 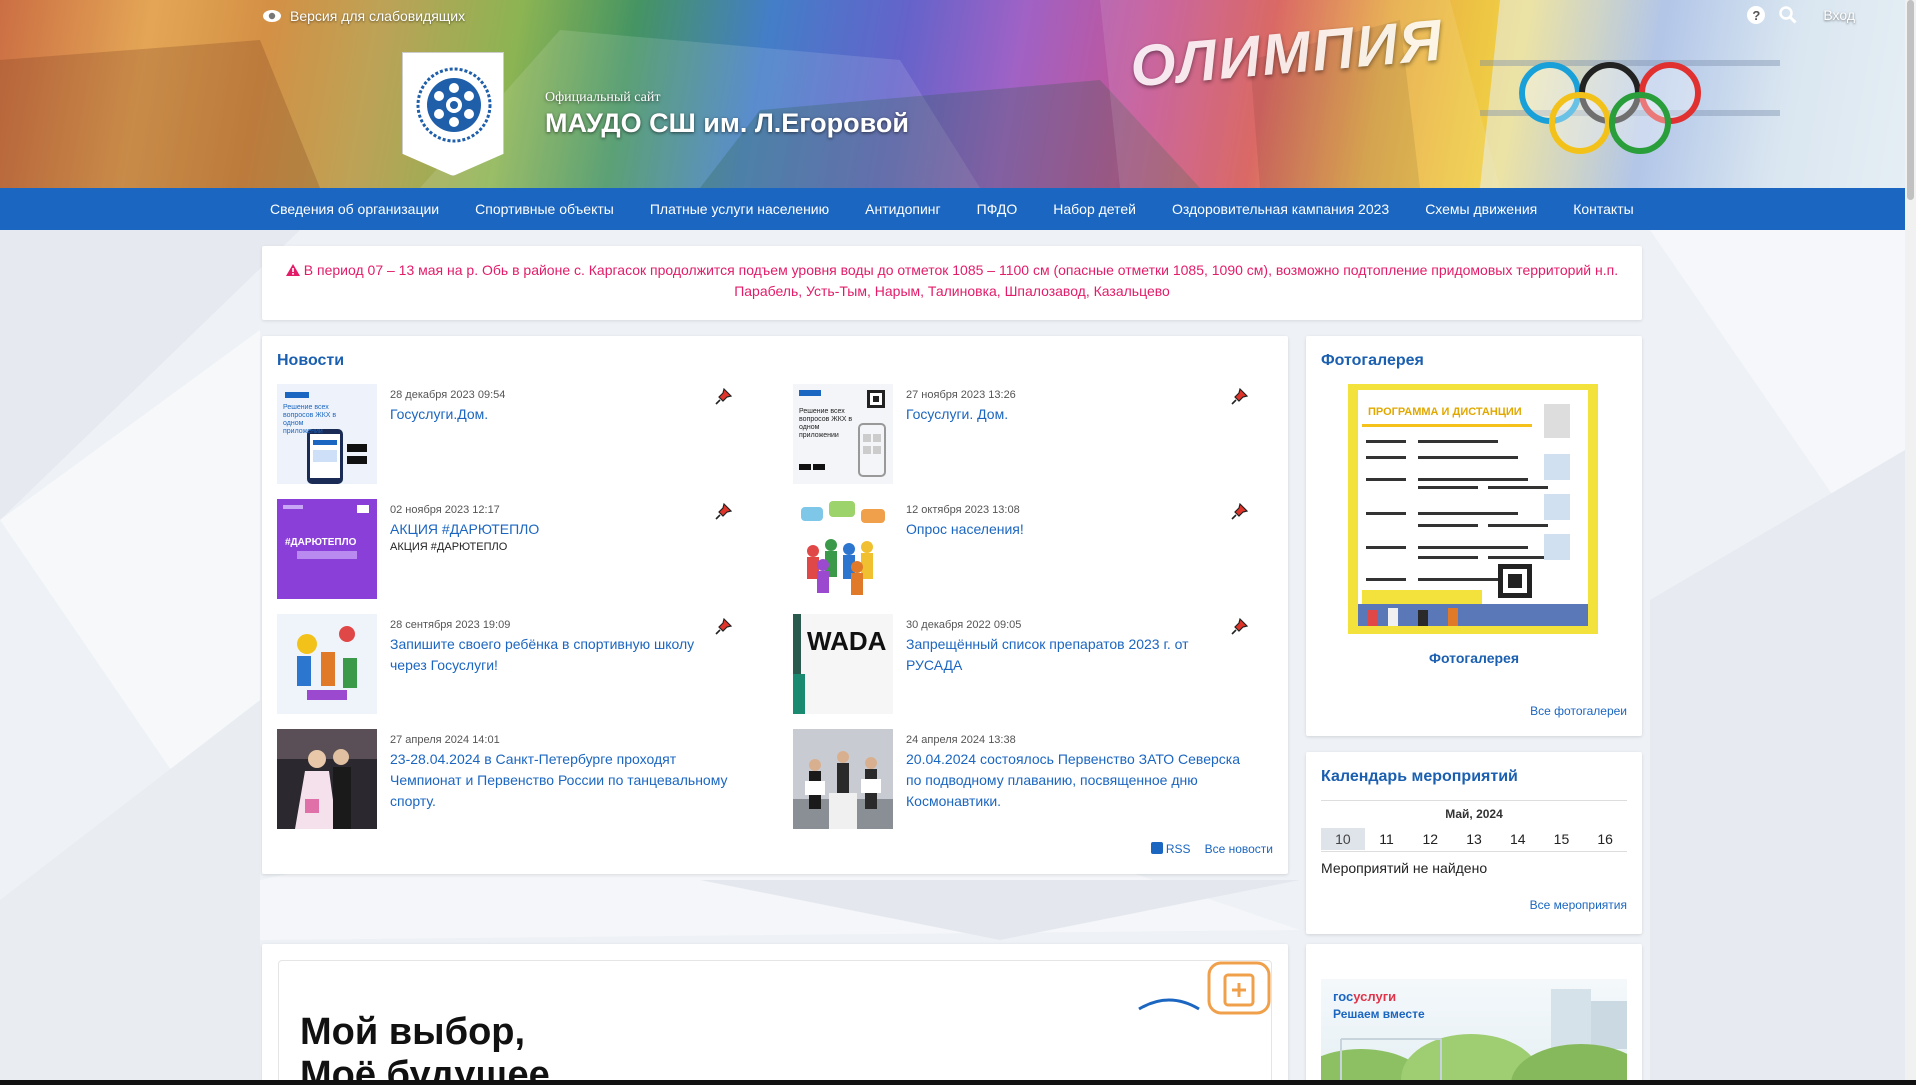 I want to click on help-icon: ?, so click(x=1756, y=15).